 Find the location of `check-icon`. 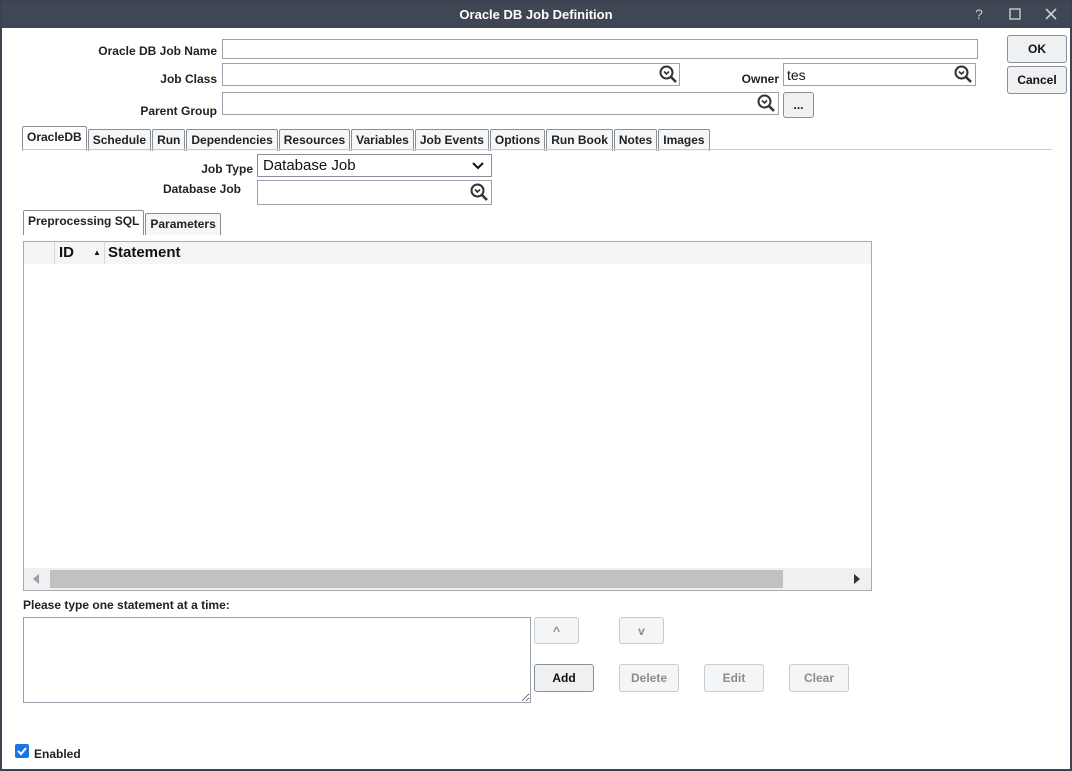

check-icon is located at coordinates (22, 751).